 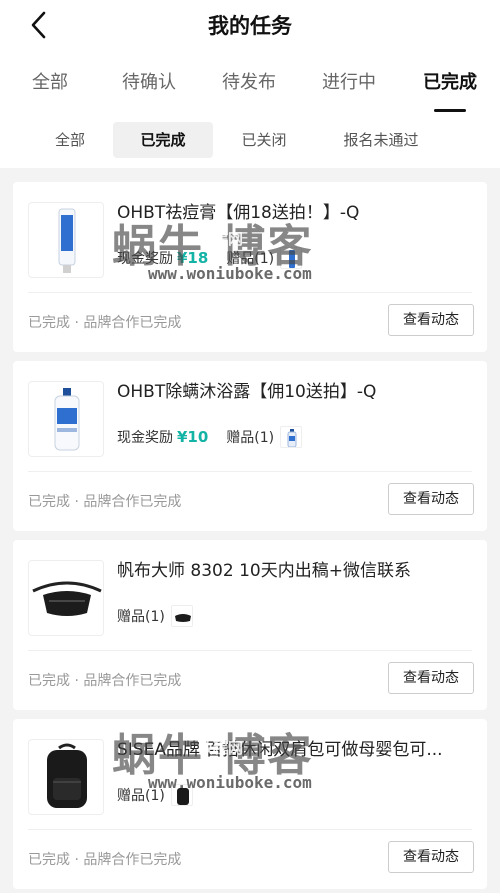 I want to click on task-title: OHBT除螨沐浴露【佣10送拍】-Q, so click(x=297, y=389).